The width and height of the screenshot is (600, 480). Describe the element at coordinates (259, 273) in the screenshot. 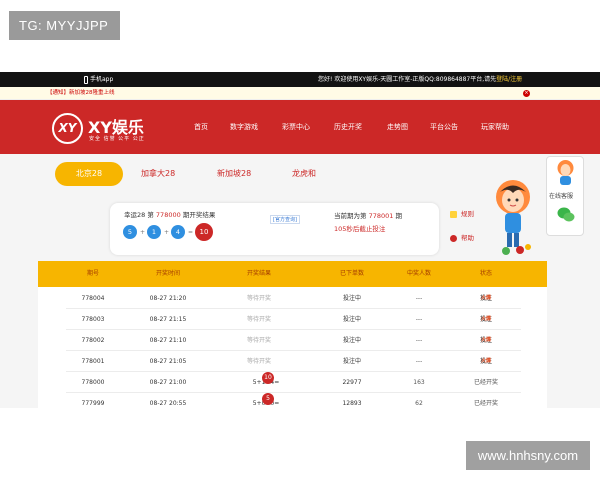

I see `col-result: 开奖结果` at that location.